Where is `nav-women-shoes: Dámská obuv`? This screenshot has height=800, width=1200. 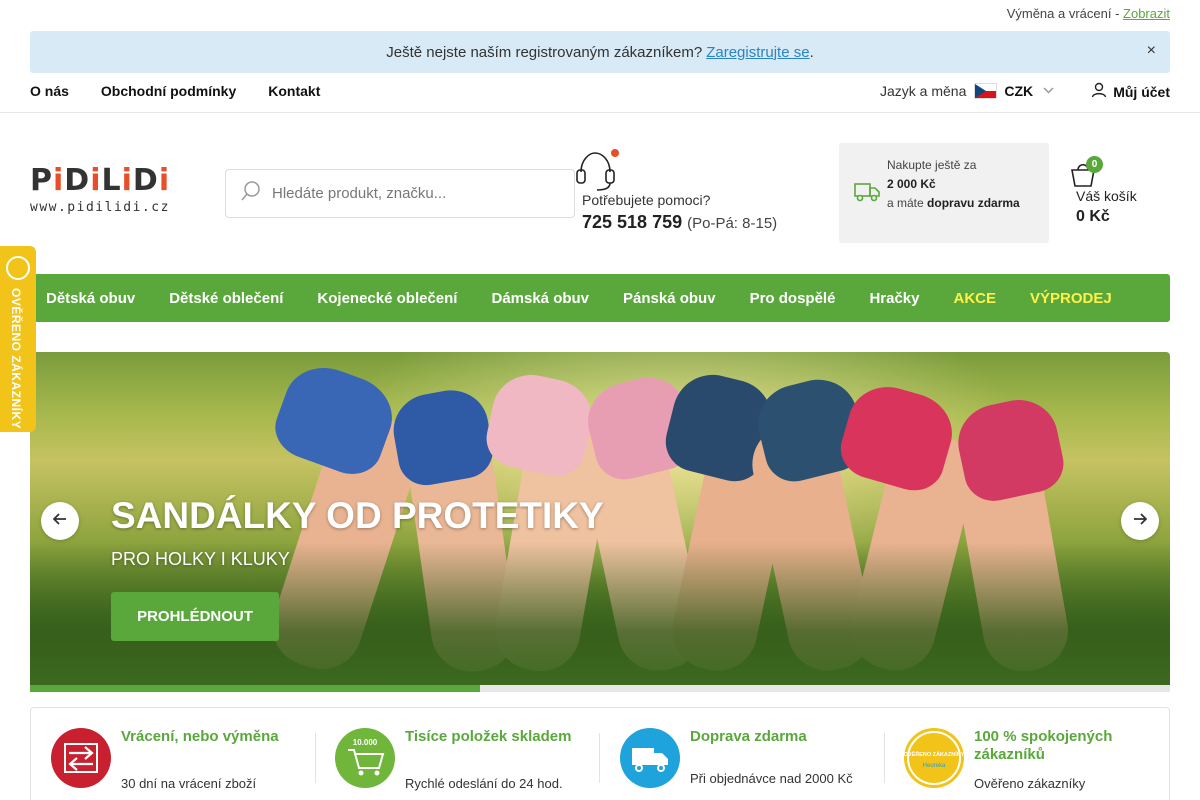 nav-women-shoes: Dámská obuv is located at coordinates (540, 298).